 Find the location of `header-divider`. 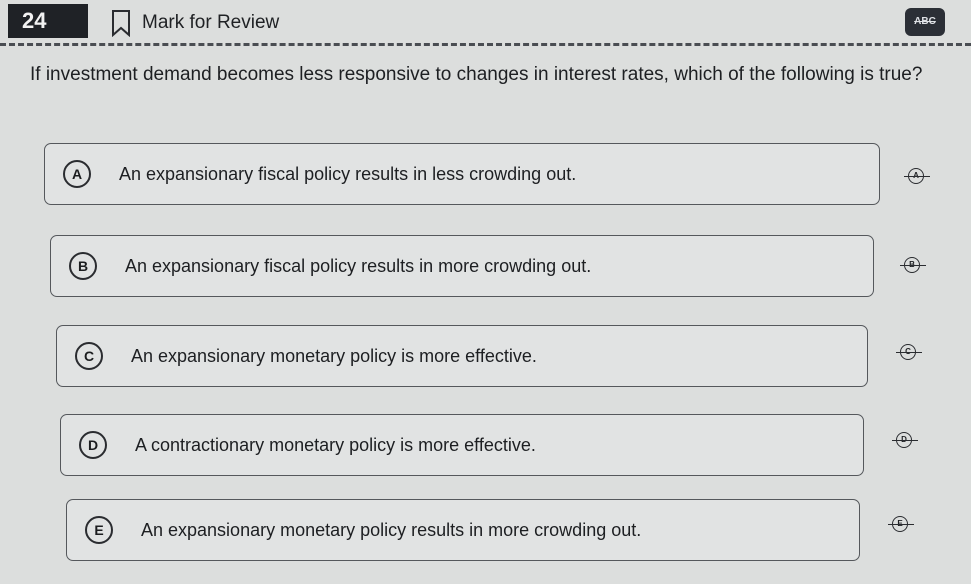

header-divider is located at coordinates (485, 44).